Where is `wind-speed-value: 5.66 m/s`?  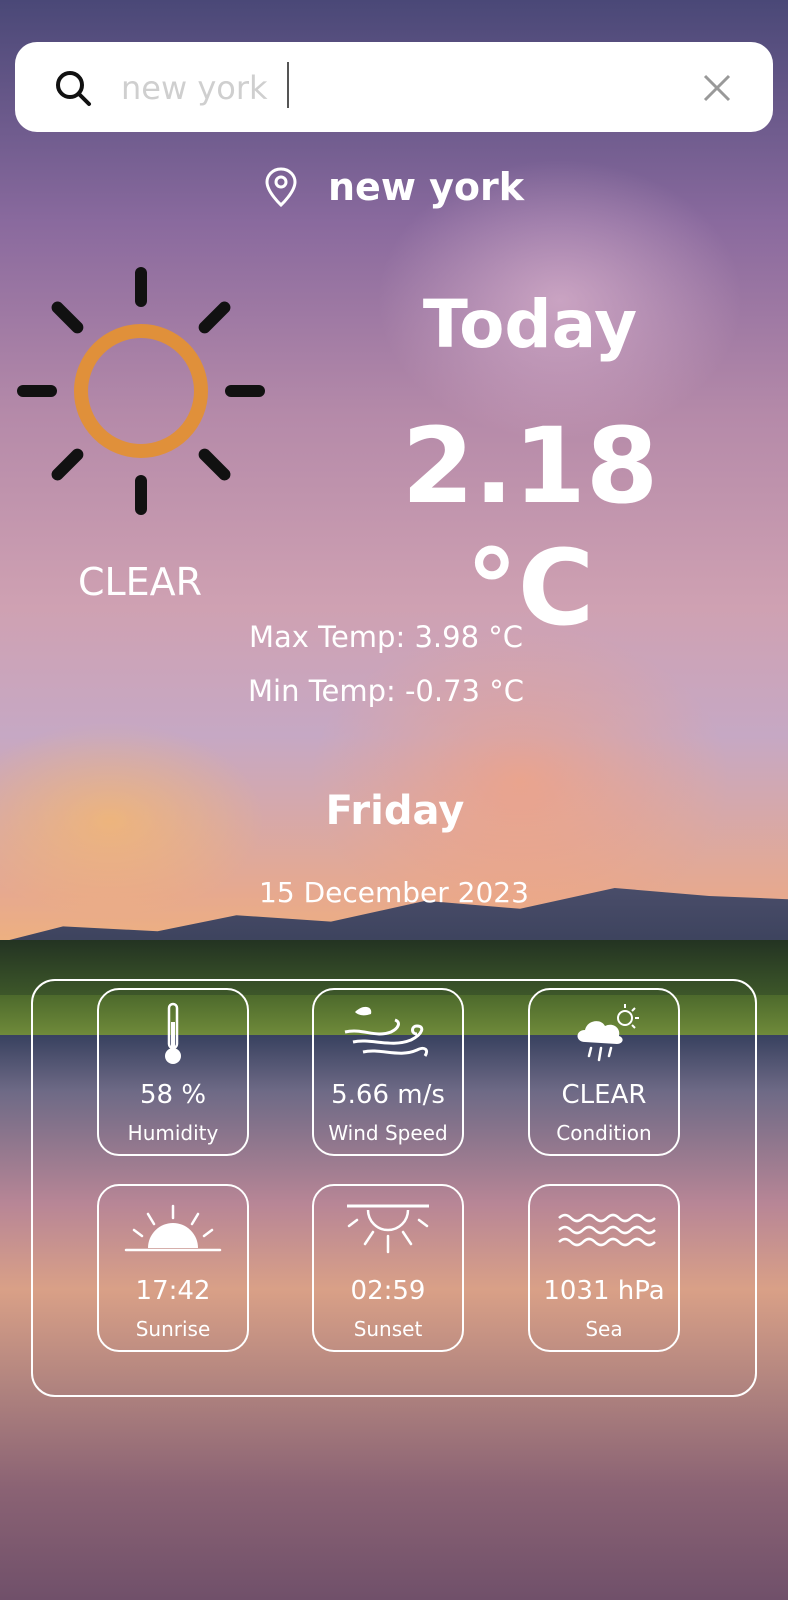
wind-speed-value: 5.66 m/s is located at coordinates (388, 1095).